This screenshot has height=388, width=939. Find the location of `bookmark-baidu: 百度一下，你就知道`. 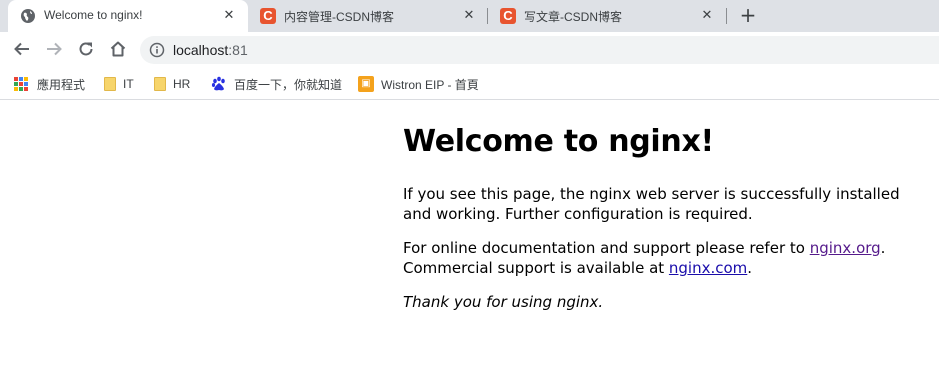

bookmark-baidu: 百度一下，你就知道 is located at coordinates (276, 84).